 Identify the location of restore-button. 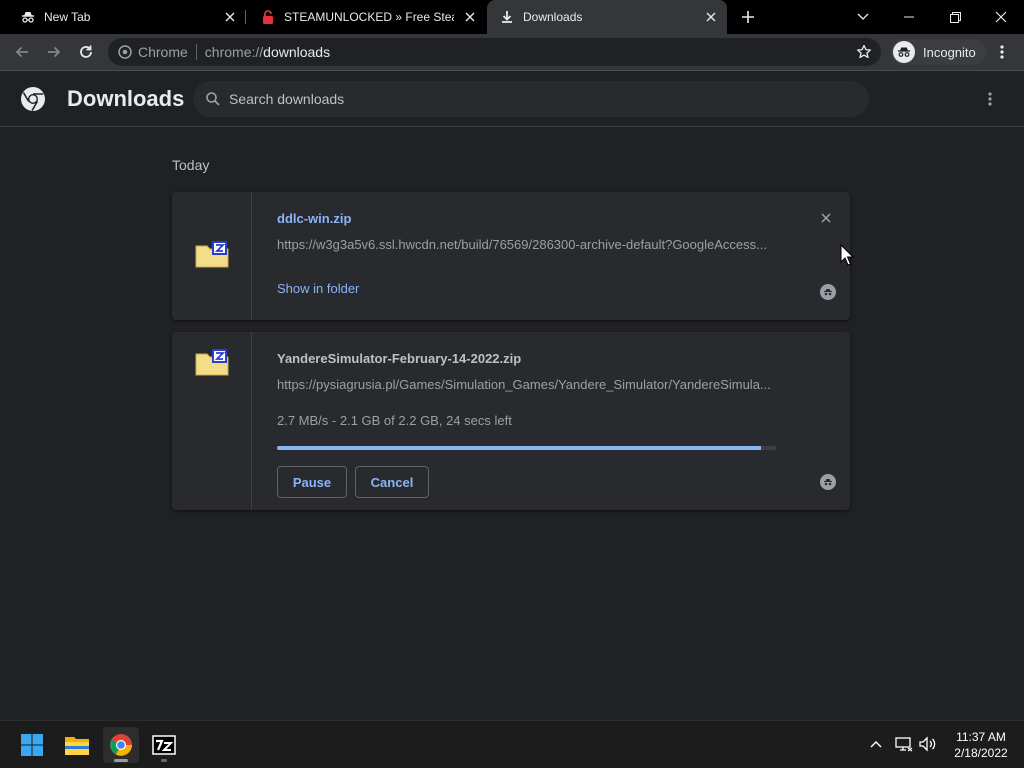
(955, 17).